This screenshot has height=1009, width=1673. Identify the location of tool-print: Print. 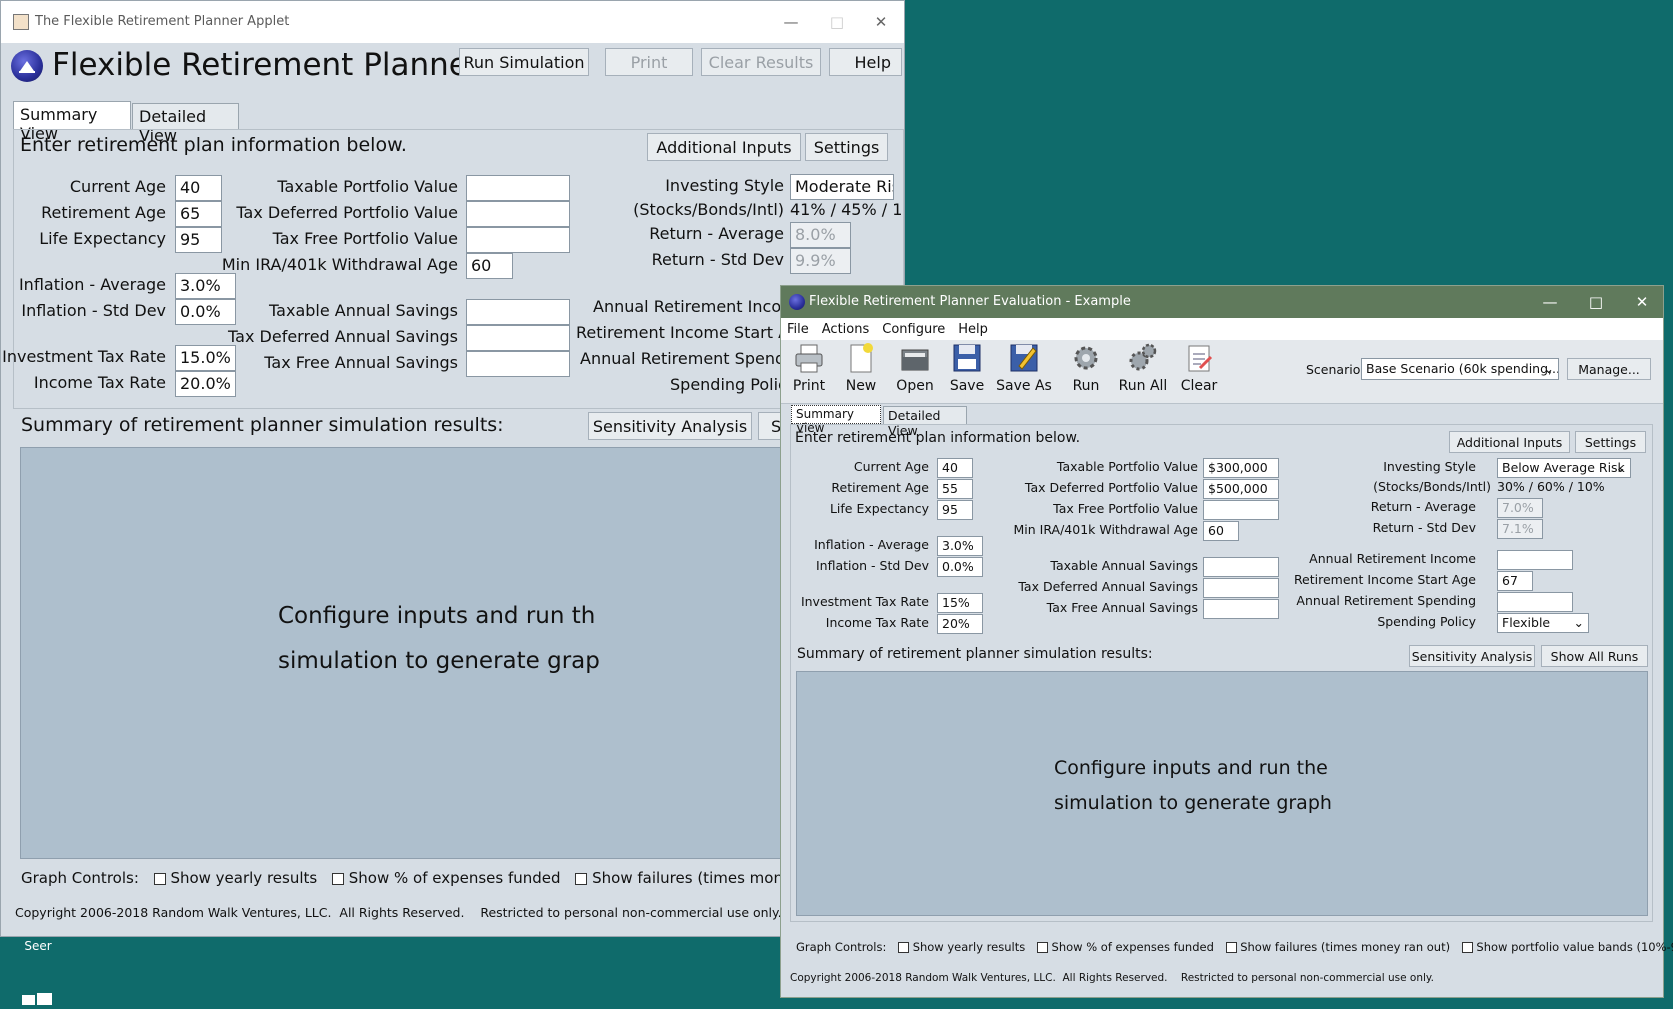
(809, 372).